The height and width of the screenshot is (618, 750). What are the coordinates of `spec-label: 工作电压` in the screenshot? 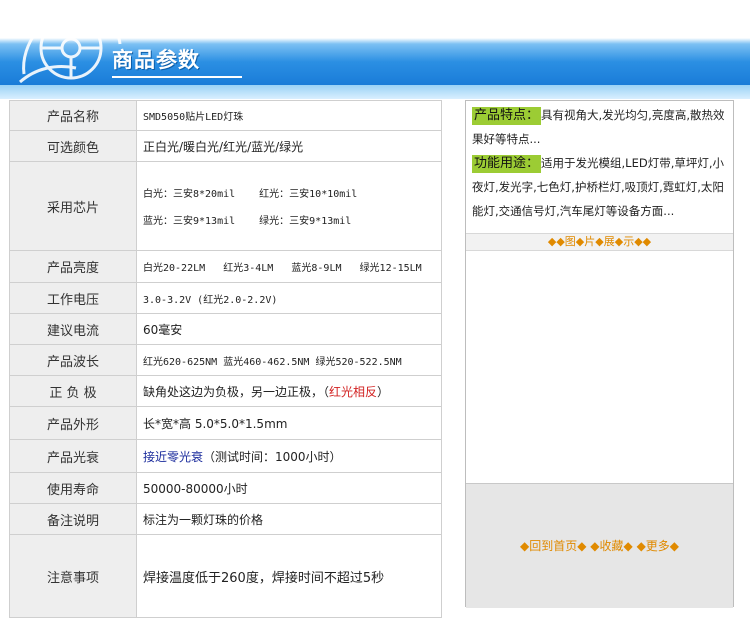 It's located at (73, 298).